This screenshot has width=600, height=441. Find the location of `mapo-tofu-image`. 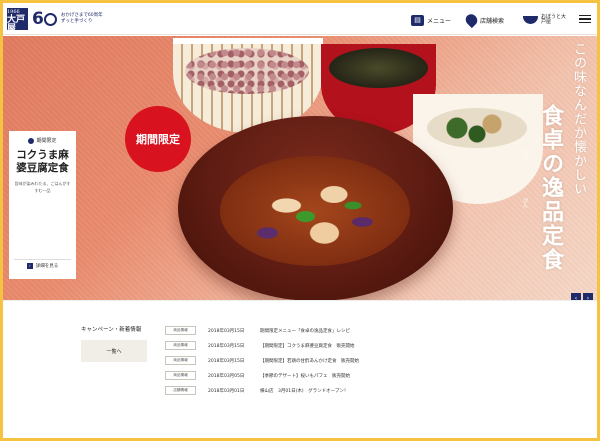

mapo-tofu-image is located at coordinates (315, 211).